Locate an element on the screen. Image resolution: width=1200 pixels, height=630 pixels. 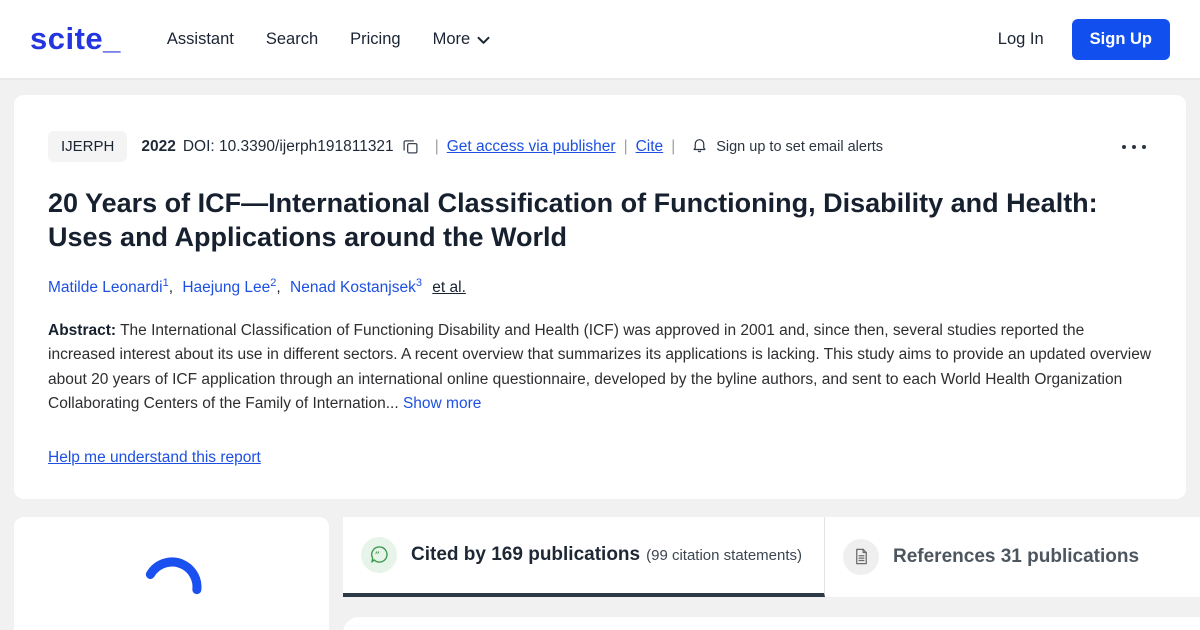
chevron-down-icon is located at coordinates (483, 40).